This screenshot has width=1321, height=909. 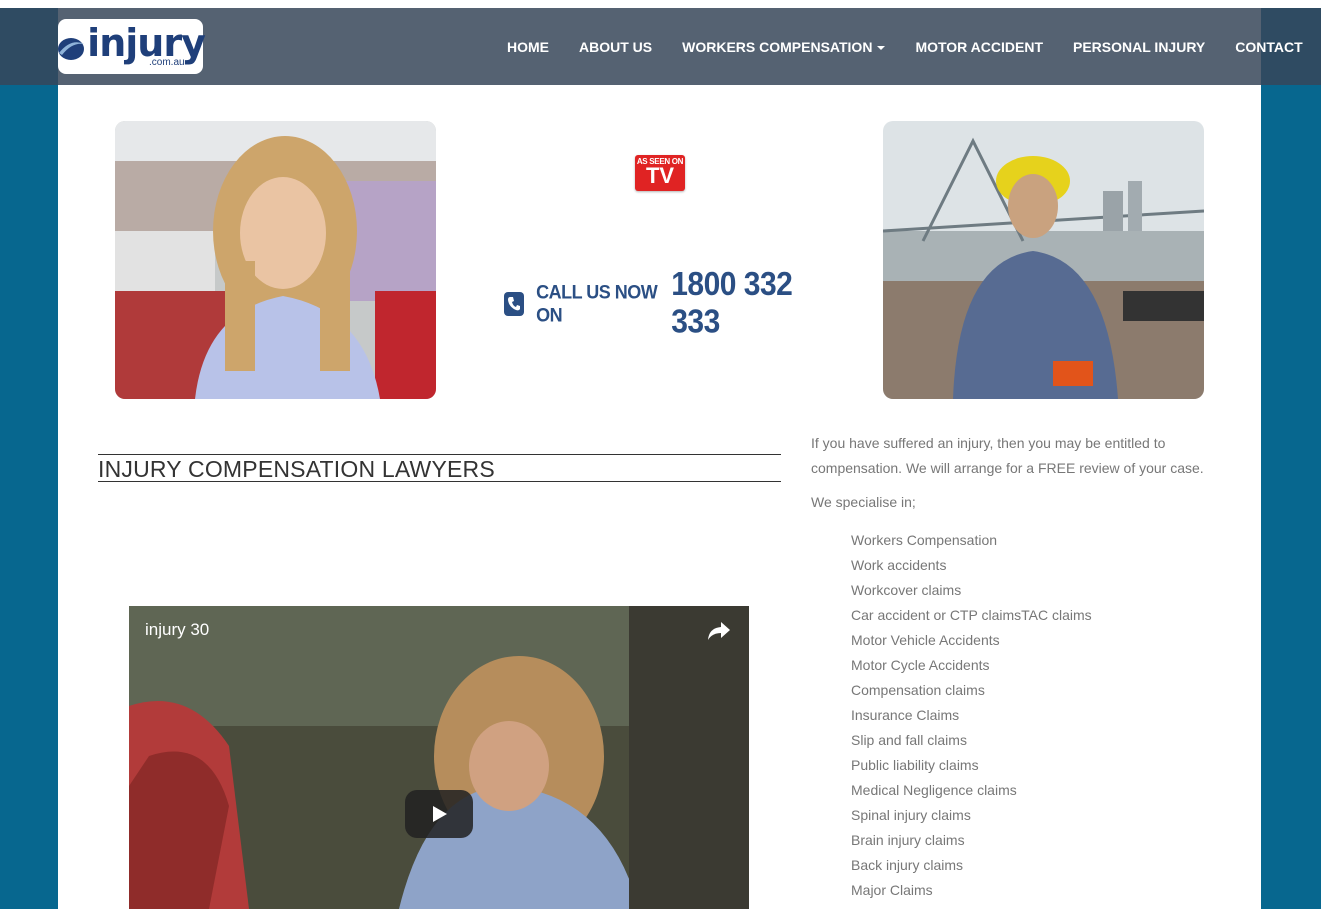 I want to click on play-button, so click(x=439, y=814).